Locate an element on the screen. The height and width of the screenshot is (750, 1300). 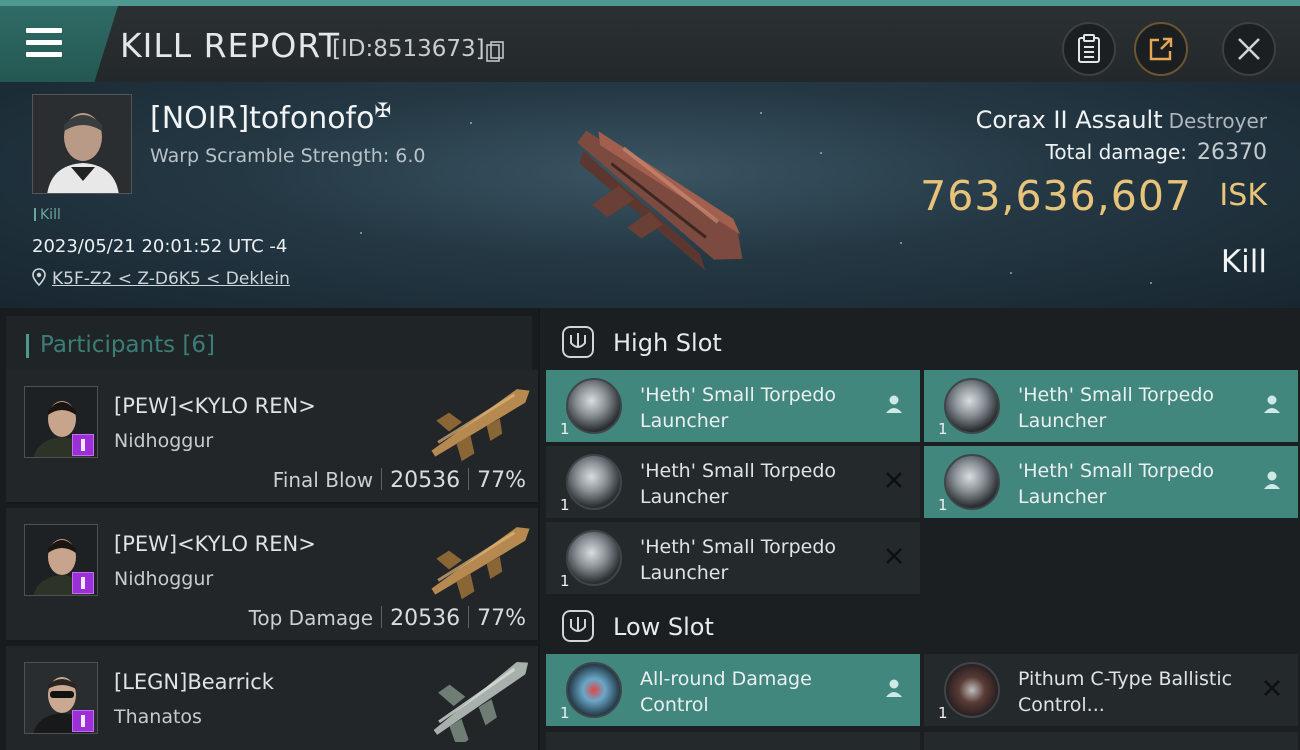
kill-tag: Kill is located at coordinates (47, 215).